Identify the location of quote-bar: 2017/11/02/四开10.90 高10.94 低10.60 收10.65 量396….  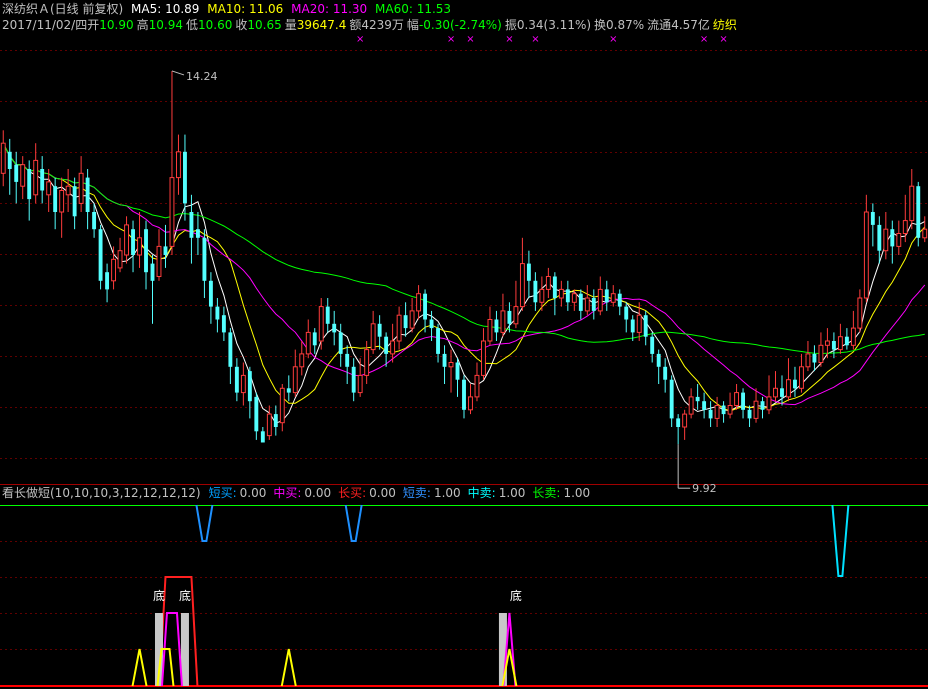
(373, 25).